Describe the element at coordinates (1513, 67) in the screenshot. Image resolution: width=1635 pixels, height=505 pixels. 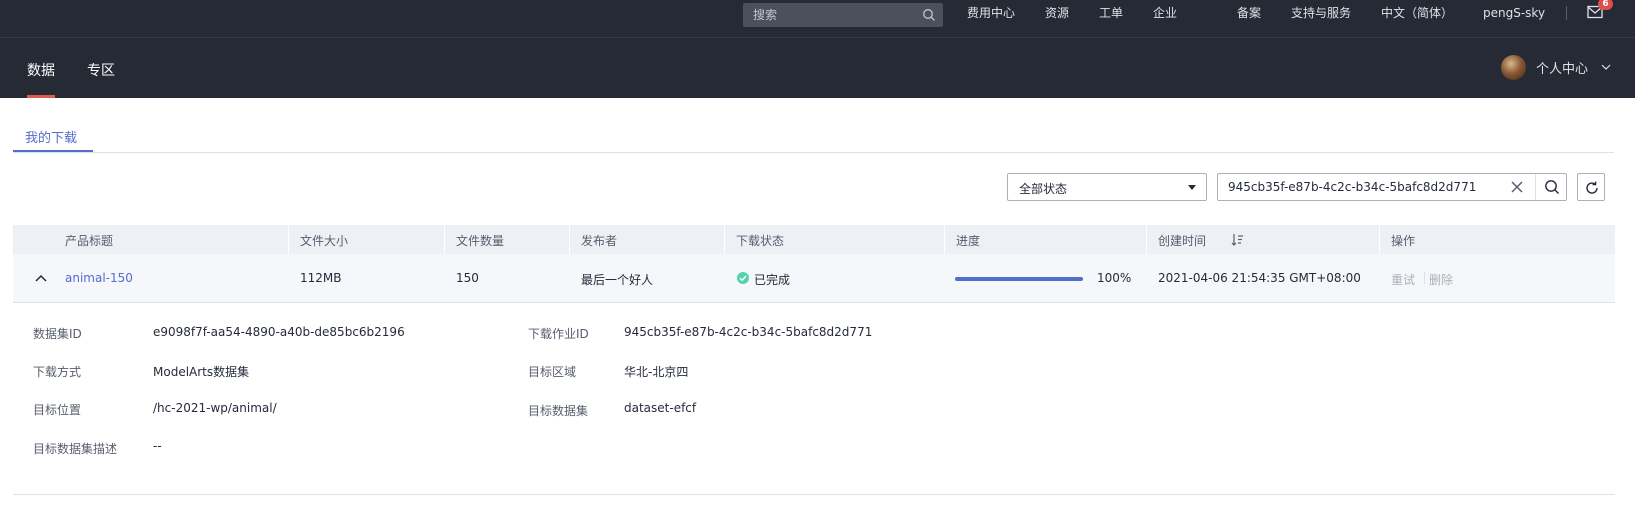
I see `avatar` at that location.